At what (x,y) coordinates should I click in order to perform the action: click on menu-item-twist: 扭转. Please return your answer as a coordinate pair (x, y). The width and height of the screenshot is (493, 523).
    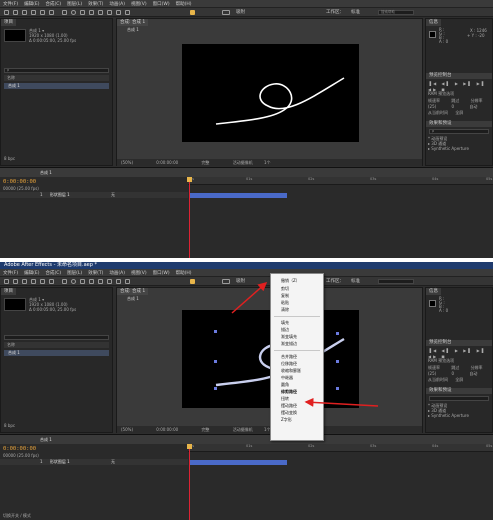
    Looking at the image, I should click on (285, 399).